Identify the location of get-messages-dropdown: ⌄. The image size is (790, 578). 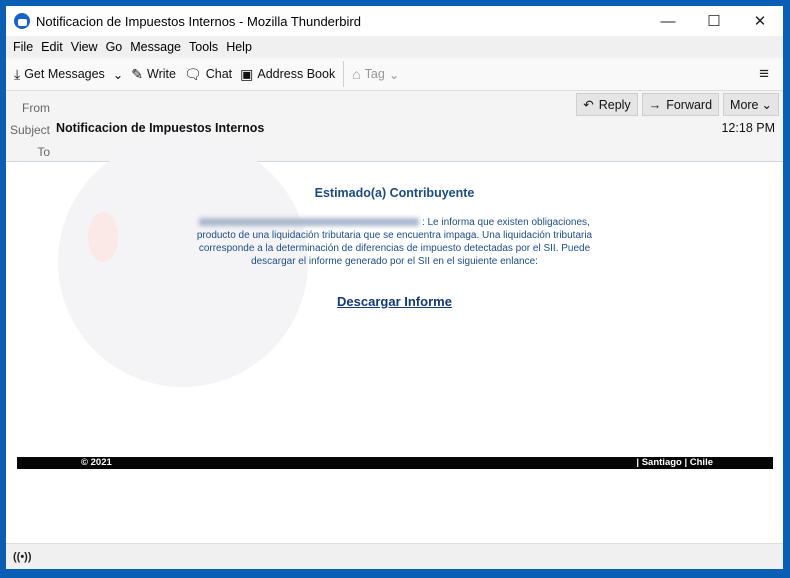
(118, 74).